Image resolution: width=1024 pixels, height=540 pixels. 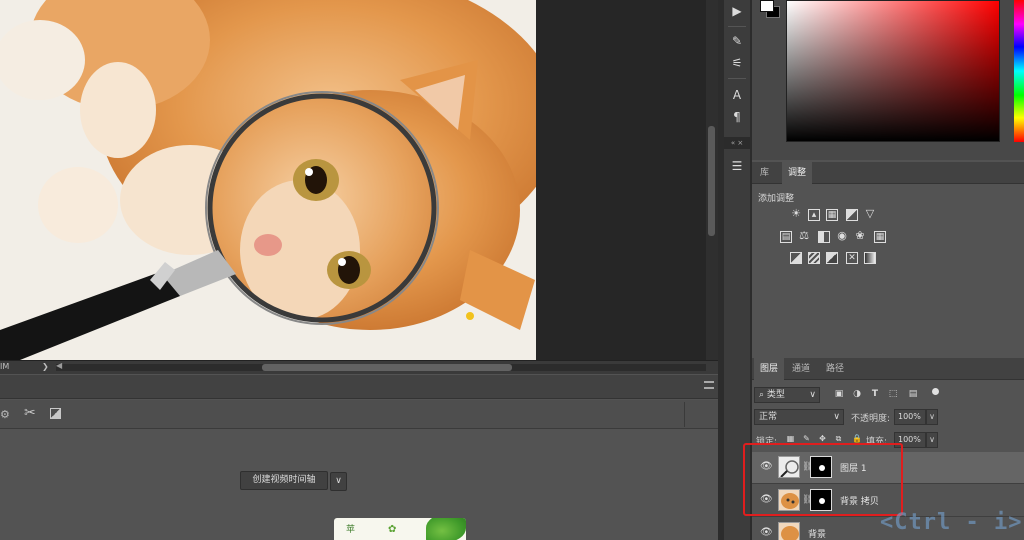 I want to click on lock-all-icon: 🔒, so click(x=857, y=438).